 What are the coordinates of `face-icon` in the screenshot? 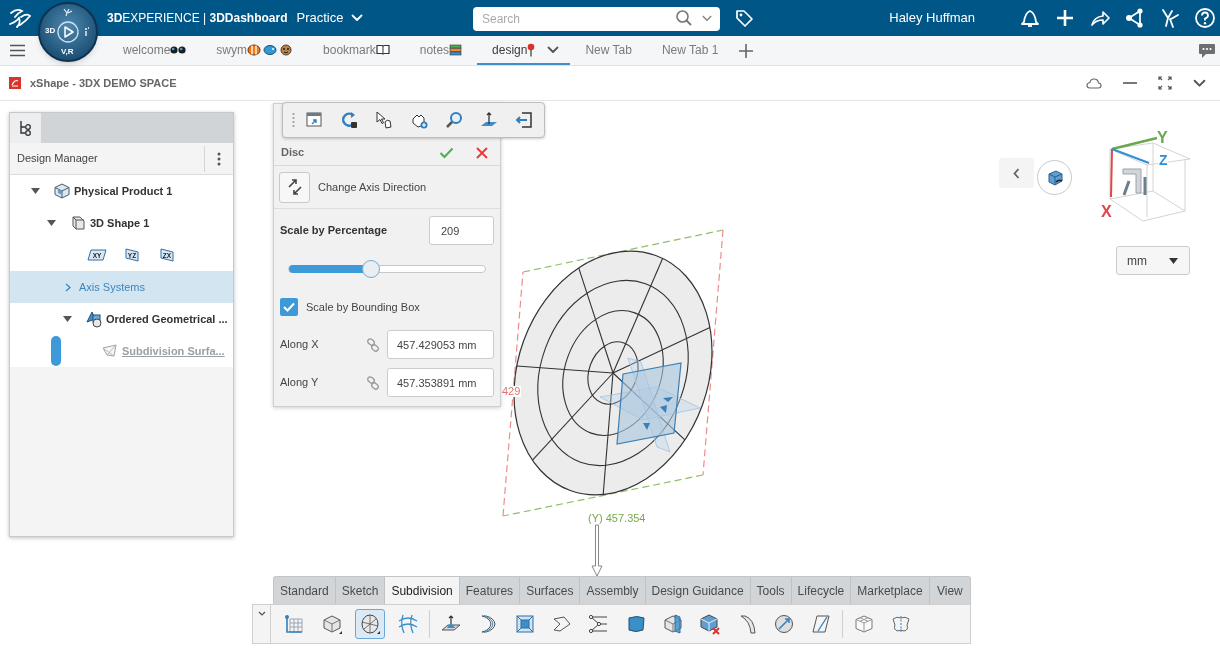 It's located at (286, 49).